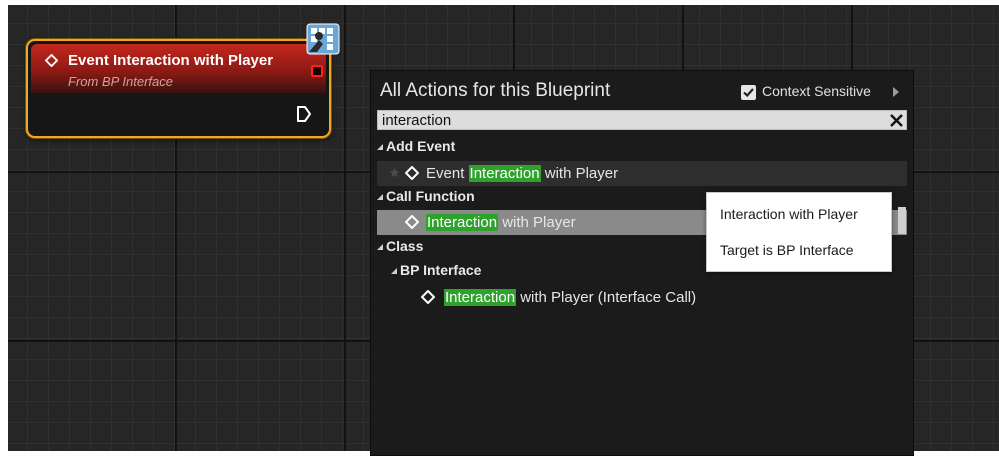 This screenshot has width=999, height=456. I want to click on tooltip-title: Interaction with Player, so click(789, 214).